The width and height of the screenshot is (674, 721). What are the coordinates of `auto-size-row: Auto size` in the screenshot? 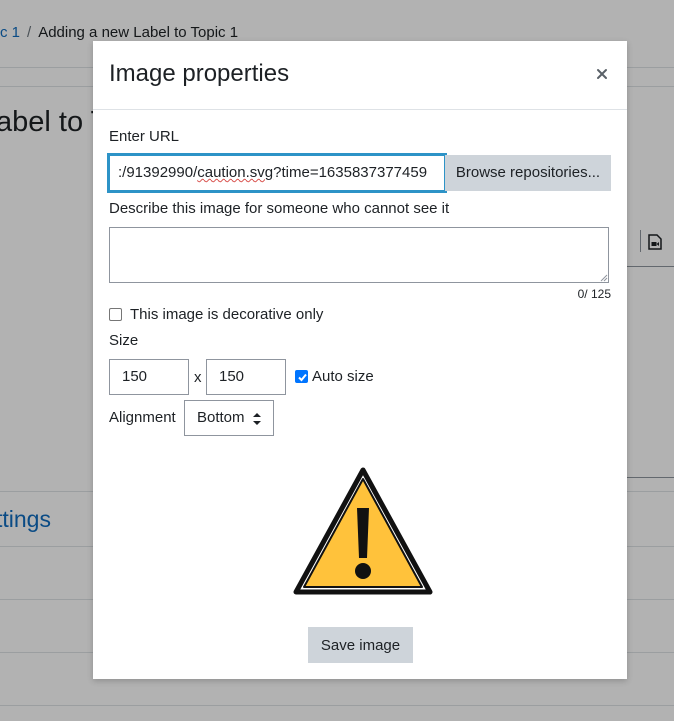 It's located at (334, 376).